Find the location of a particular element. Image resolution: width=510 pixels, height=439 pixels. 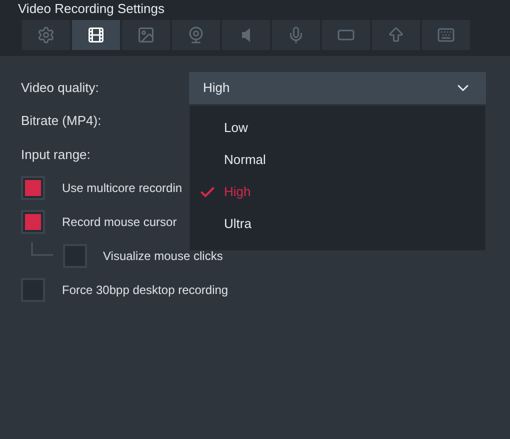

dropdown-option: Normal is located at coordinates (337, 160).